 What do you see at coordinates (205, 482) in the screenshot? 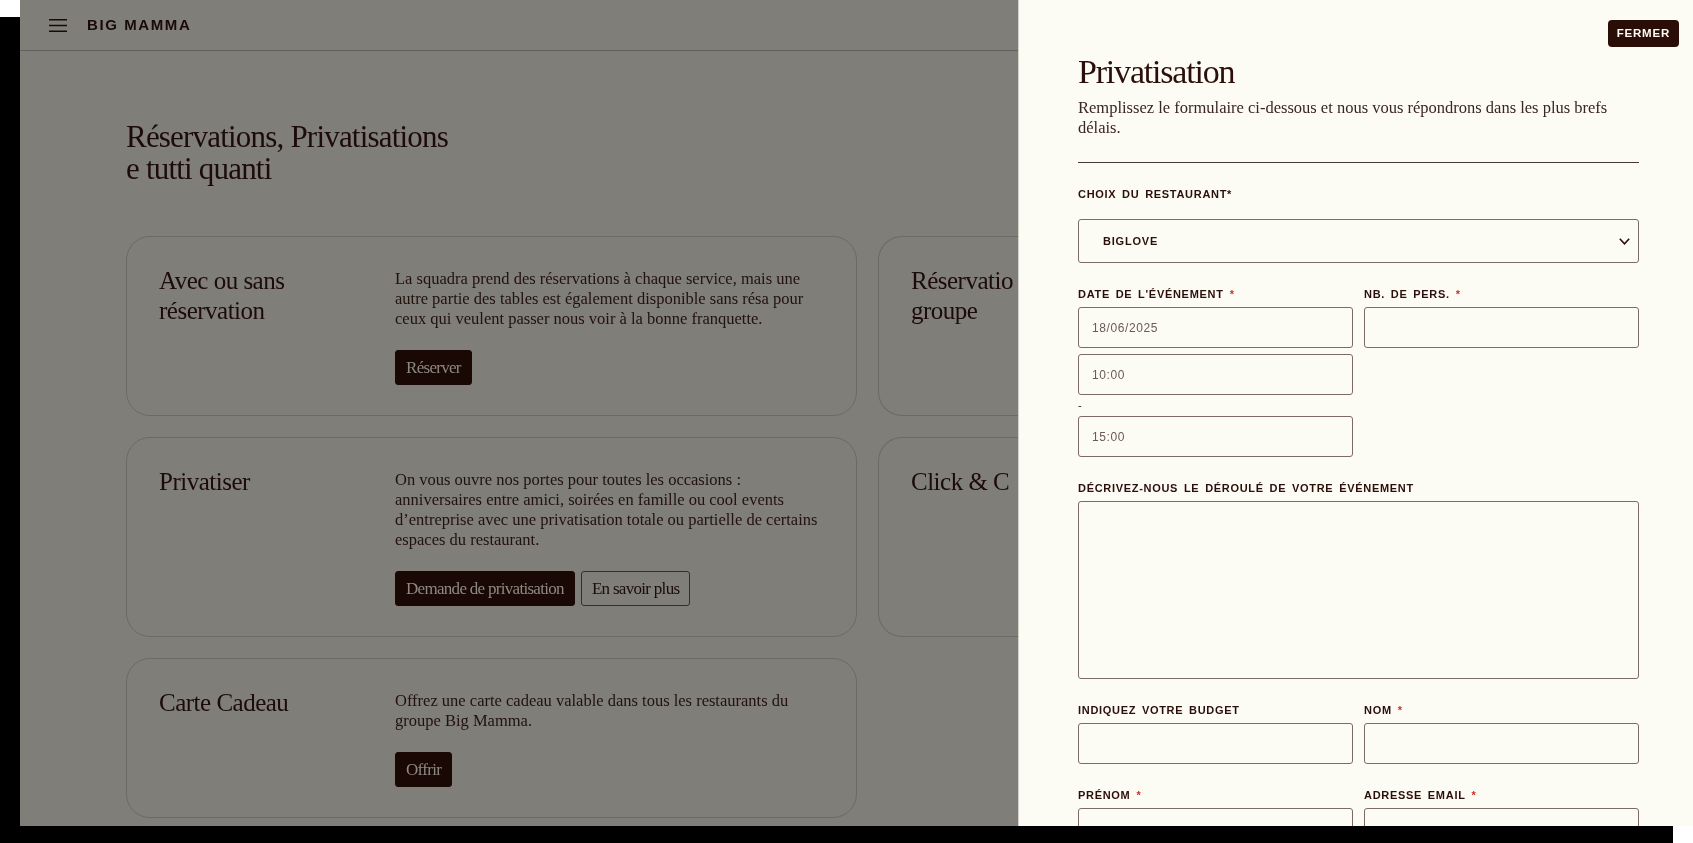
I see `card-title: Privatiser` at bounding box center [205, 482].